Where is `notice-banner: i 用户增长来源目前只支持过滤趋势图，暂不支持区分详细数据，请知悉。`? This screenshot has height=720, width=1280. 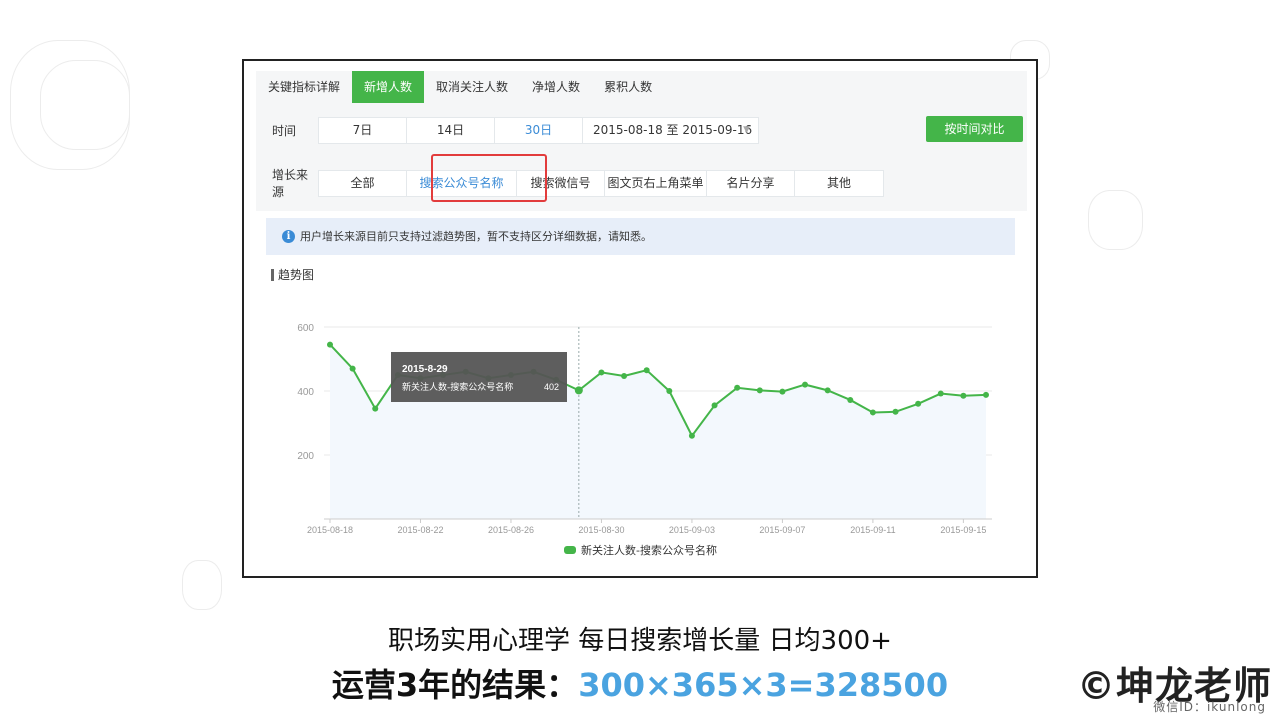 notice-banner: i 用户增长来源目前只支持过滤趋势图，暂不支持区分详细数据，请知悉。 is located at coordinates (640, 236).